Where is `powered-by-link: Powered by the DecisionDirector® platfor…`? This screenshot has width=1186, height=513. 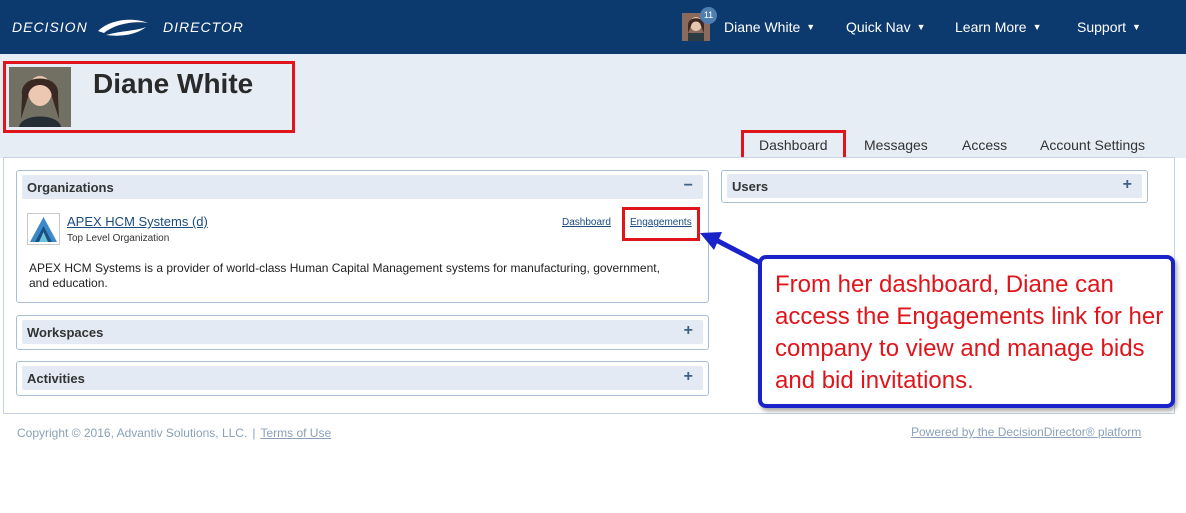 powered-by-link: Powered by the DecisionDirector® platfor… is located at coordinates (1026, 432).